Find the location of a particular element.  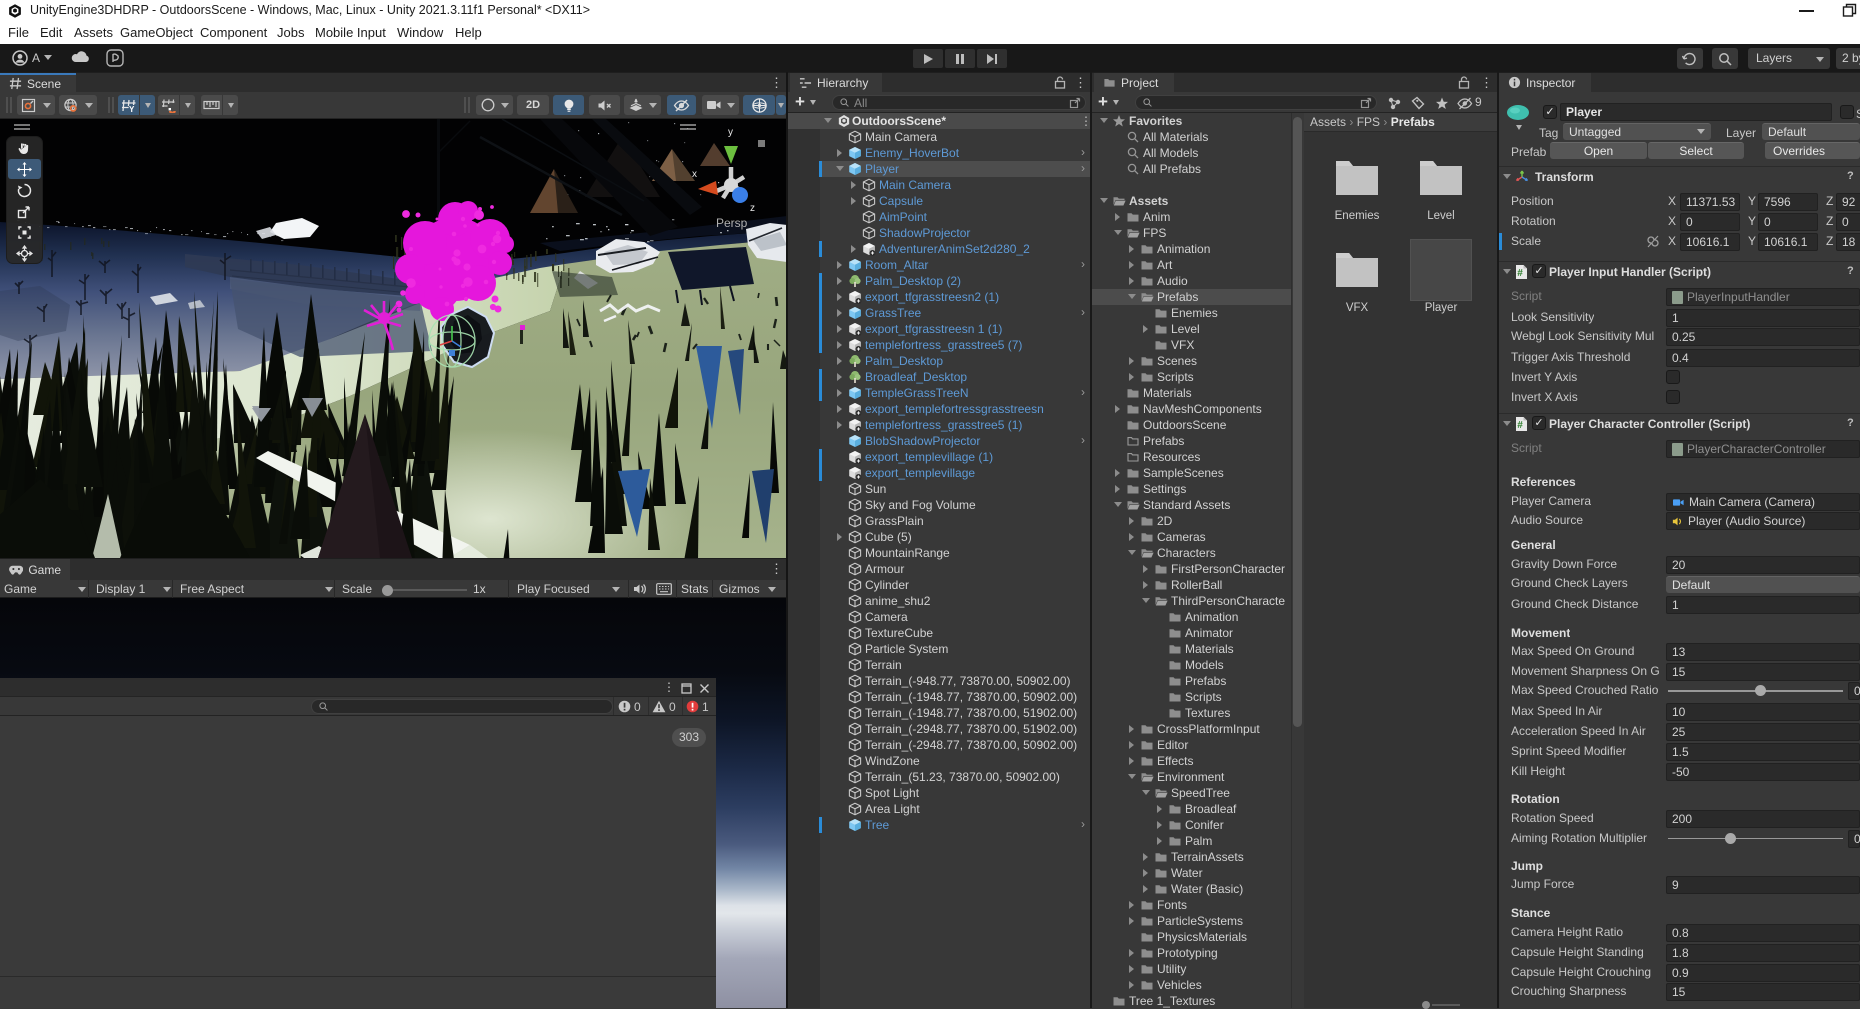

svg-text: Y is located at coordinates (132, 109).